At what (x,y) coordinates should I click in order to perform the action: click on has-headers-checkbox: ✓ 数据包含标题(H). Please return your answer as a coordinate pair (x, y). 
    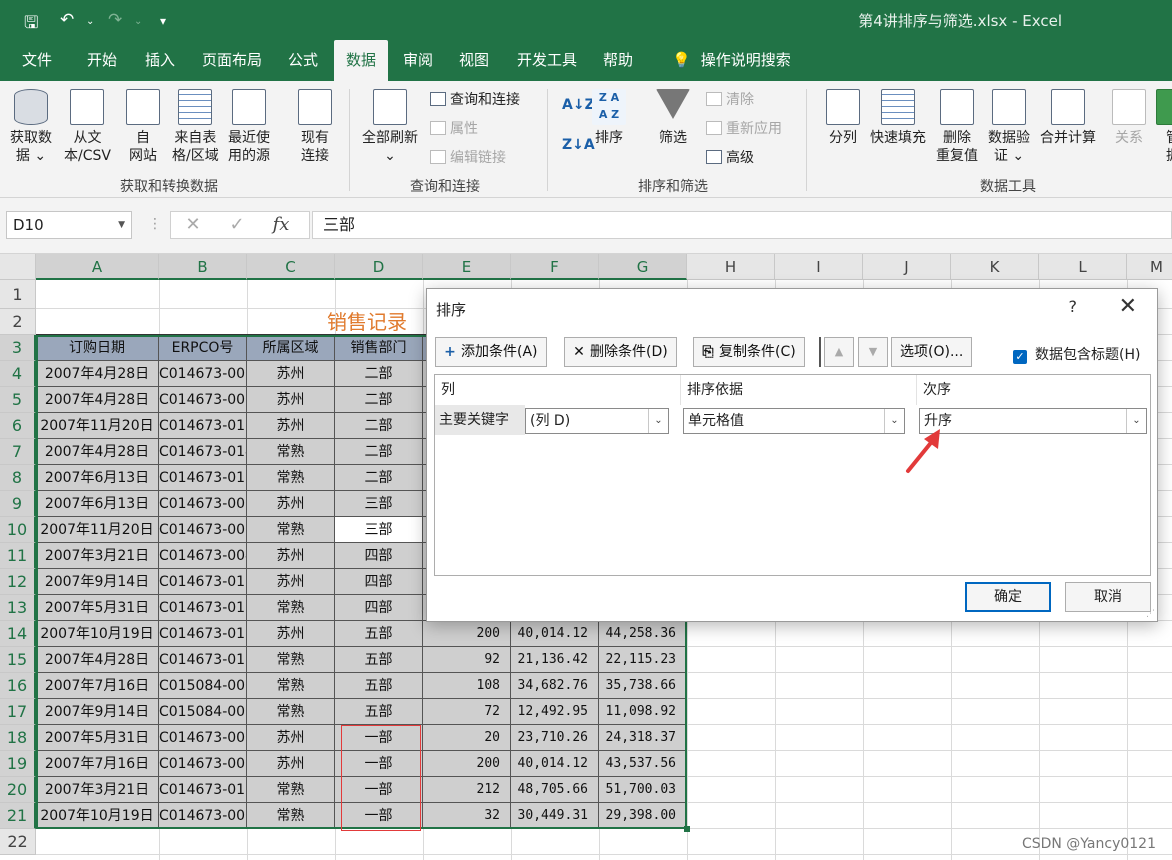
    Looking at the image, I should click on (1076, 354).